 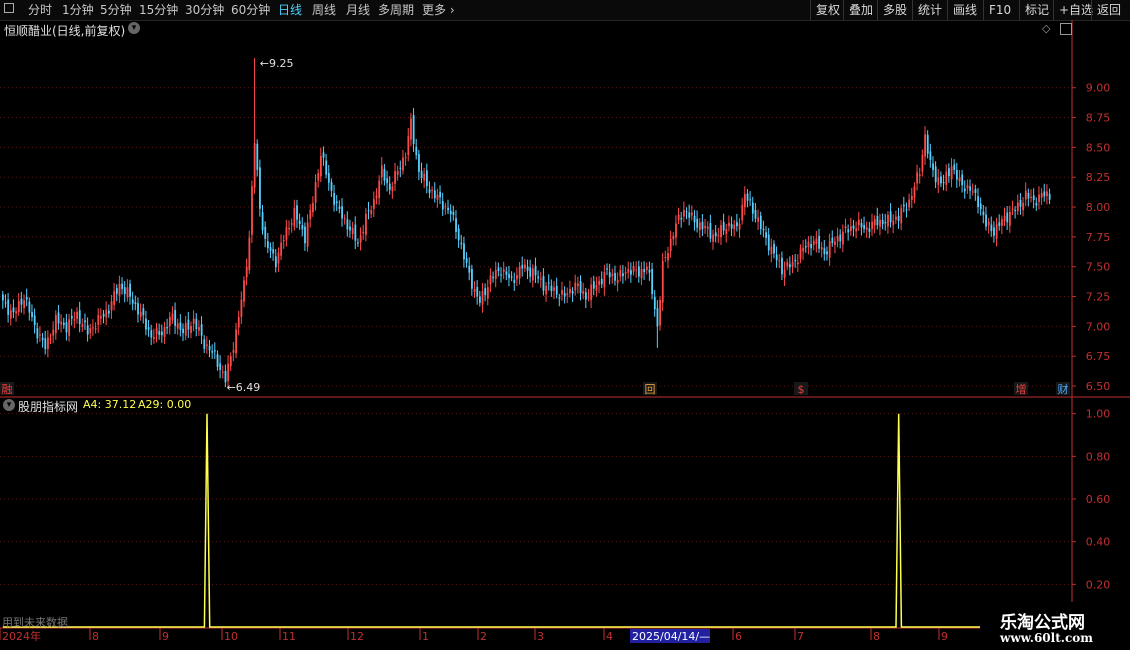 I want to click on period-tab: 5分钟, so click(x=116, y=10).